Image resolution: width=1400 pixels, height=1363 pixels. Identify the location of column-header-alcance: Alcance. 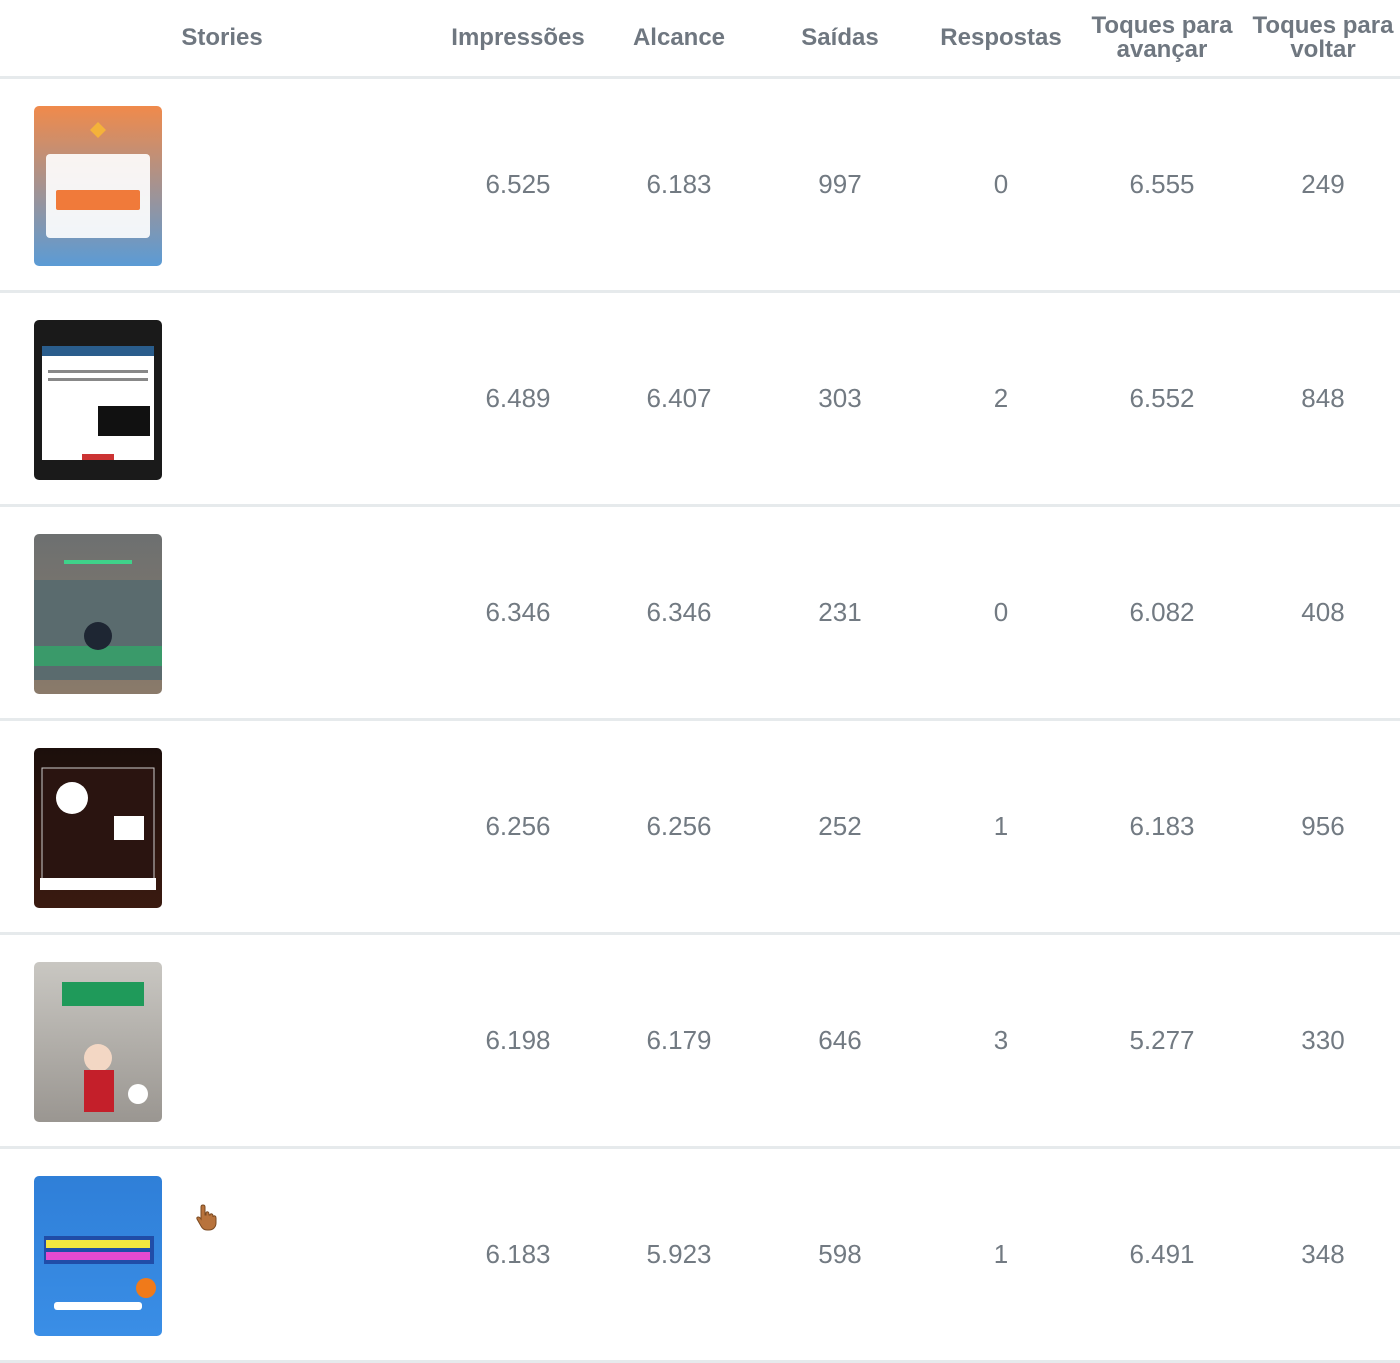
(679, 38).